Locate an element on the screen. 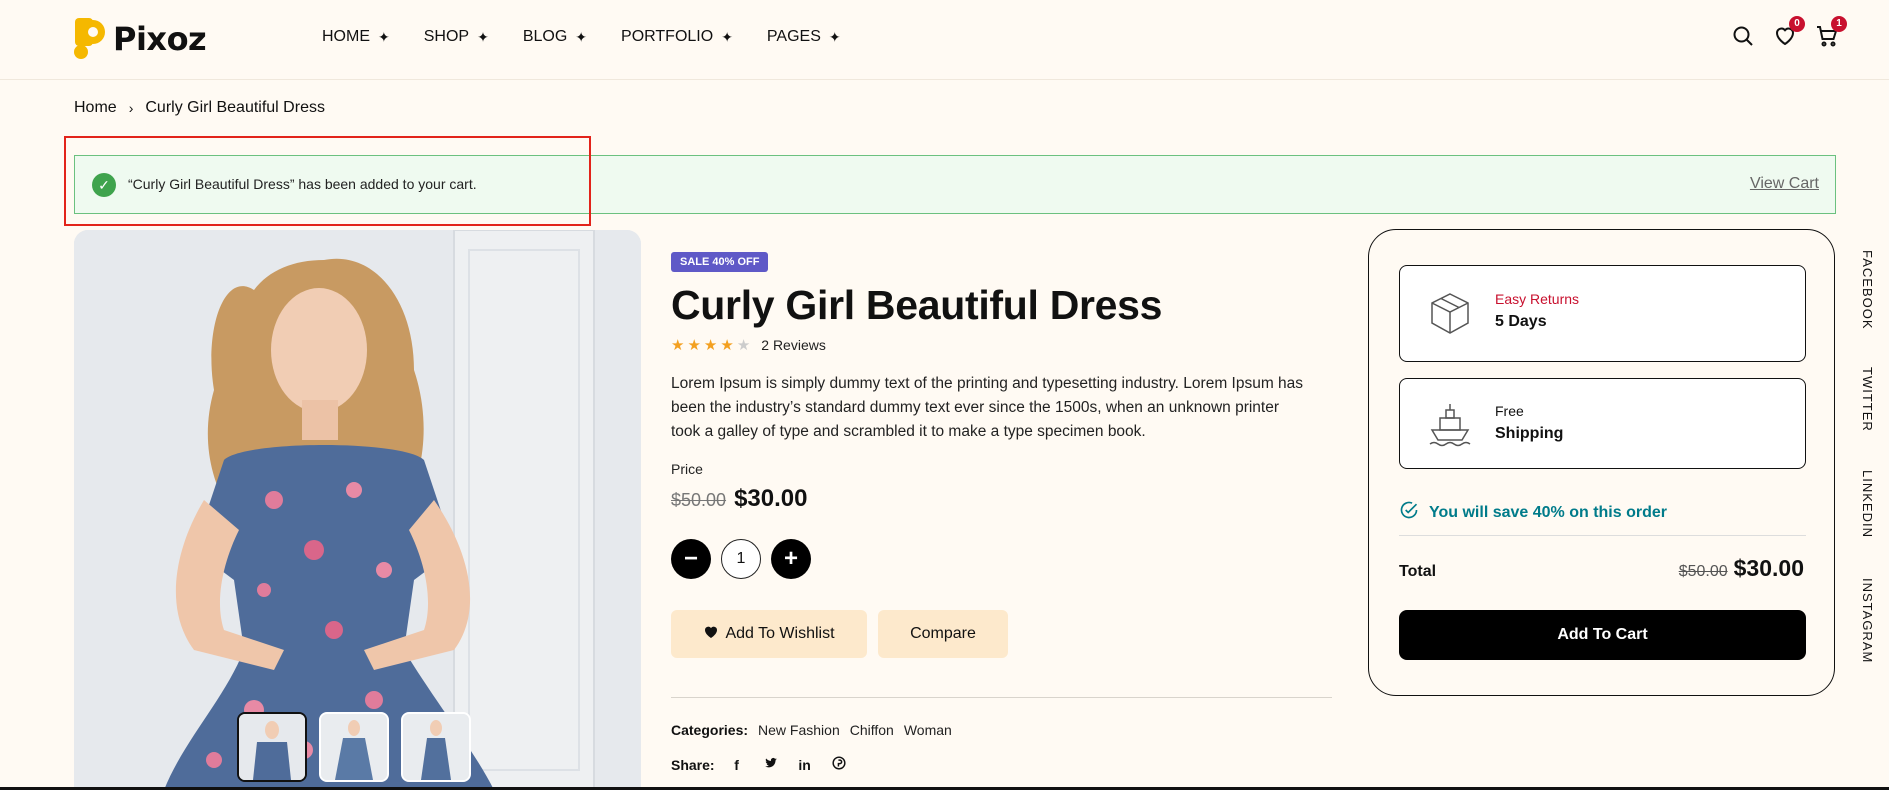  category-link: New Fashion is located at coordinates (799, 730).